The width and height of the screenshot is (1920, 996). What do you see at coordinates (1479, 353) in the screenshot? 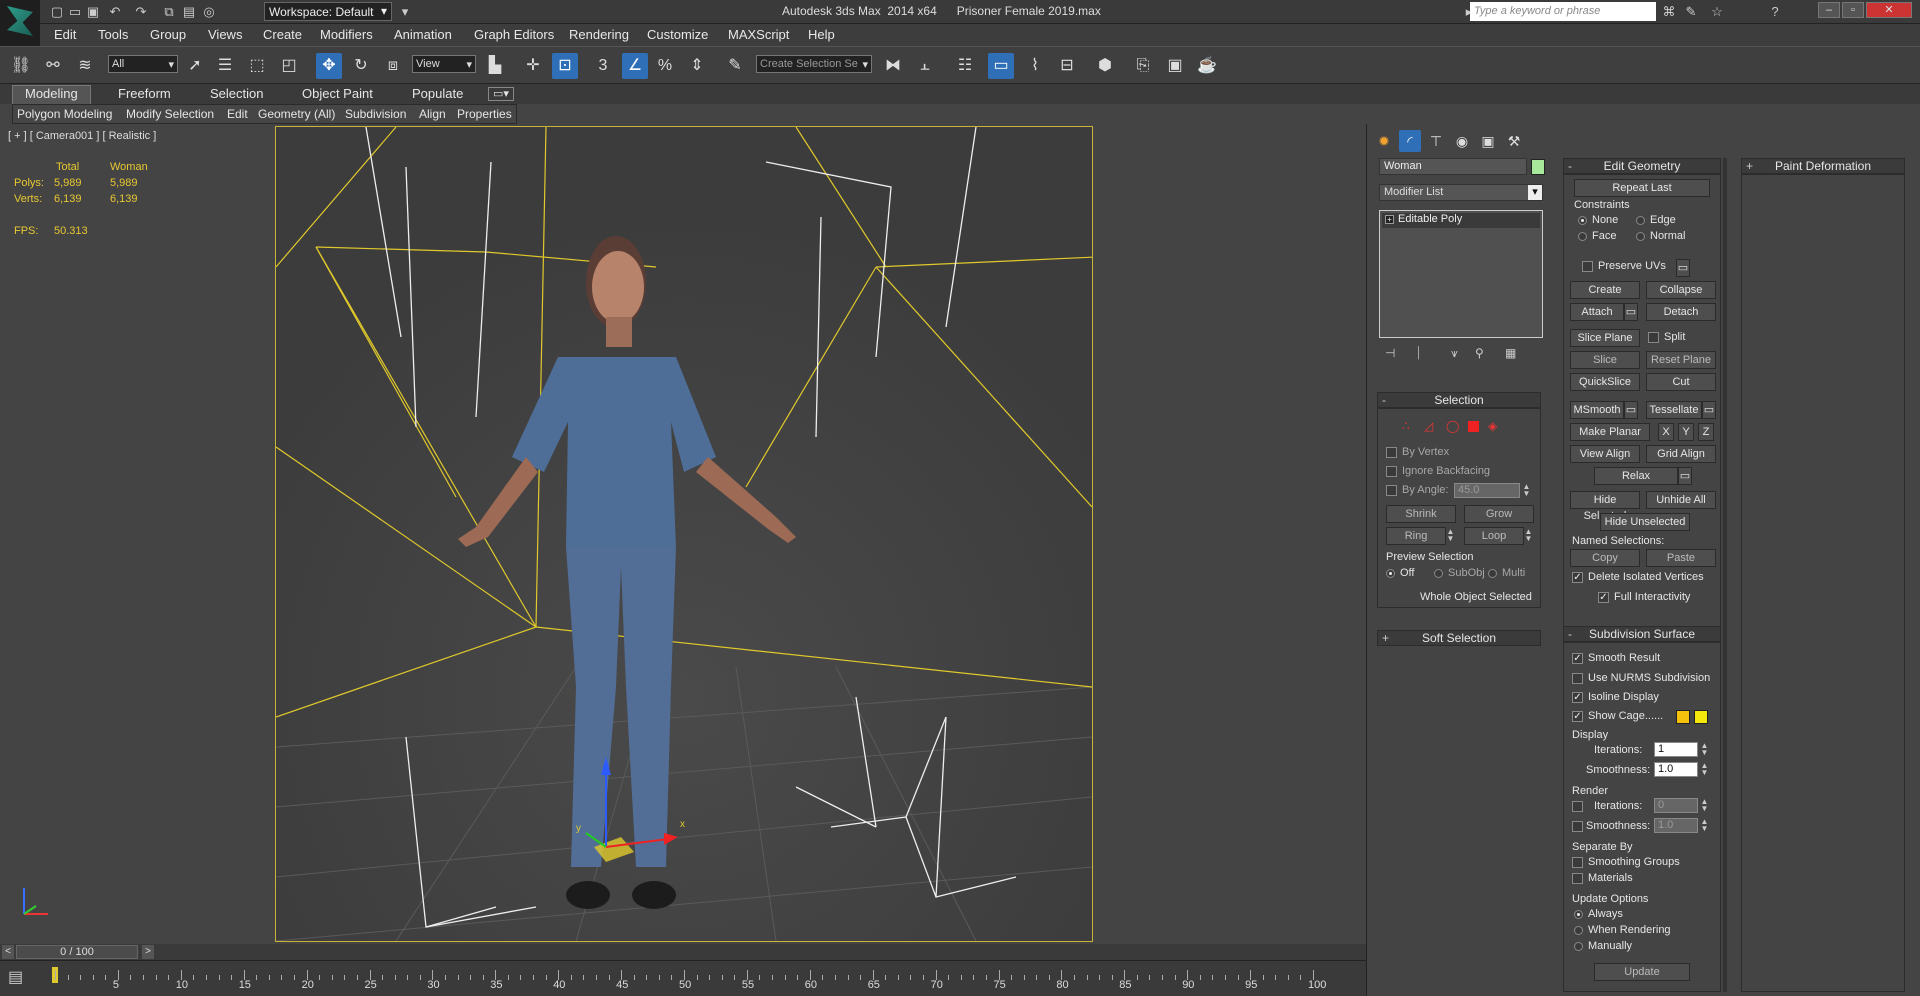
I see `remove-modifier-icon: ⚲` at bounding box center [1479, 353].